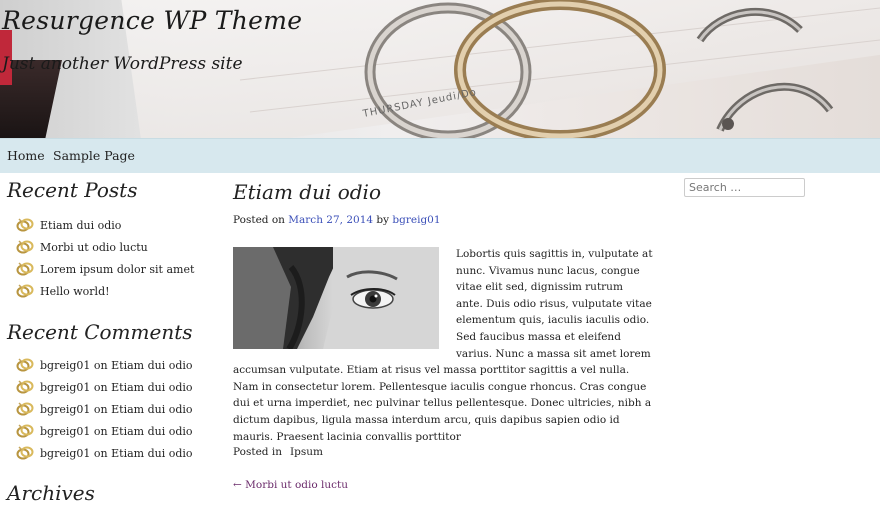  Describe the element at coordinates (122, 64) in the screenshot. I see `site-description: Just another WordPress site` at that location.